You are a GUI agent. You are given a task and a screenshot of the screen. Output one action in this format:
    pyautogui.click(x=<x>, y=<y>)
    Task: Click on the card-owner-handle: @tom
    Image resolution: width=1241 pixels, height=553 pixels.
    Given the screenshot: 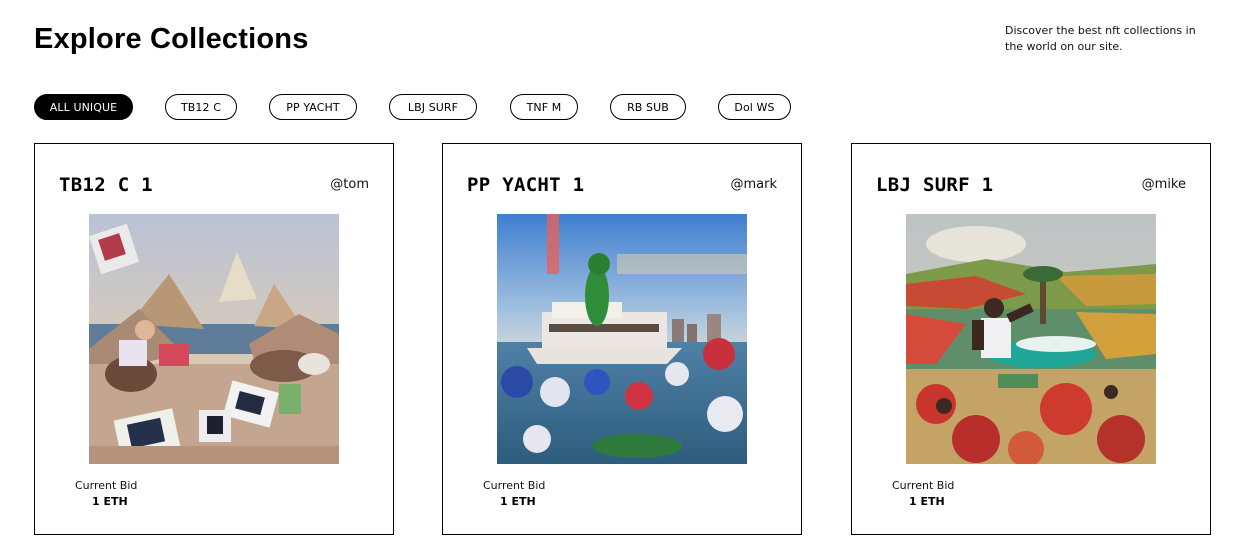 What is the action you would take?
    pyautogui.click(x=349, y=184)
    